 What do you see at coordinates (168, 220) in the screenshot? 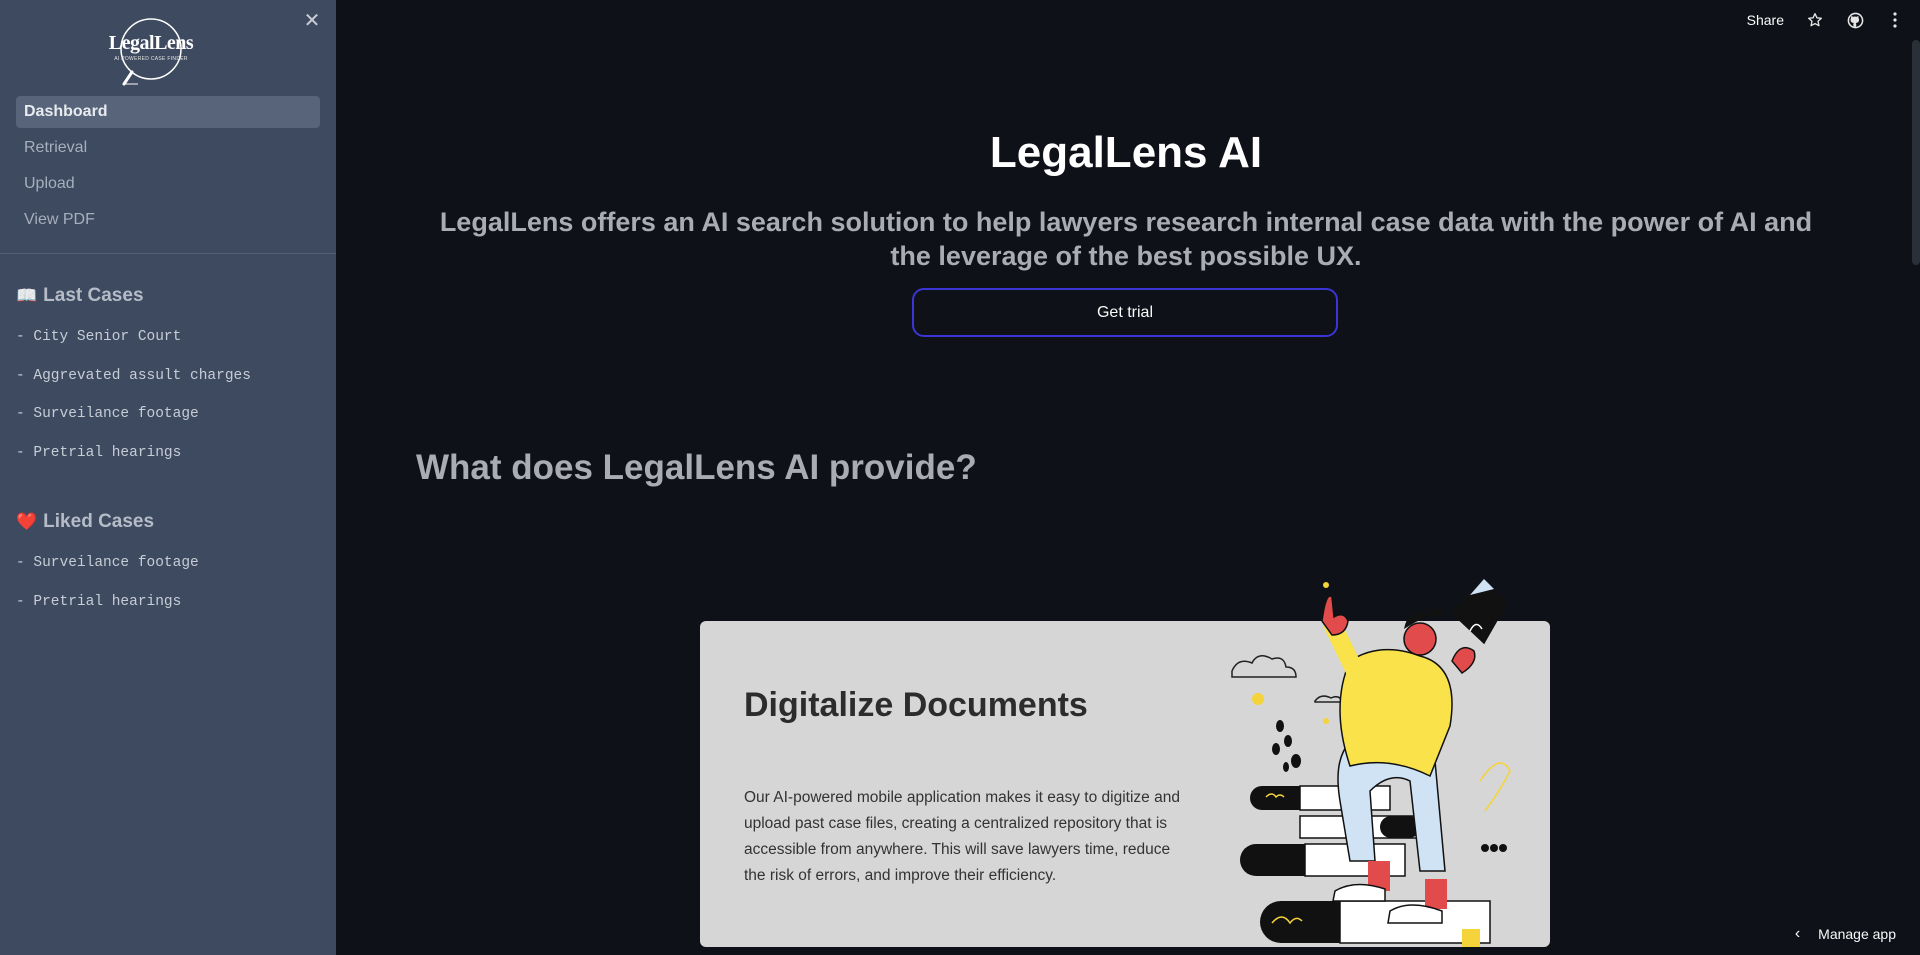
I see `nav-item-view-pdf: View PDF` at bounding box center [168, 220].